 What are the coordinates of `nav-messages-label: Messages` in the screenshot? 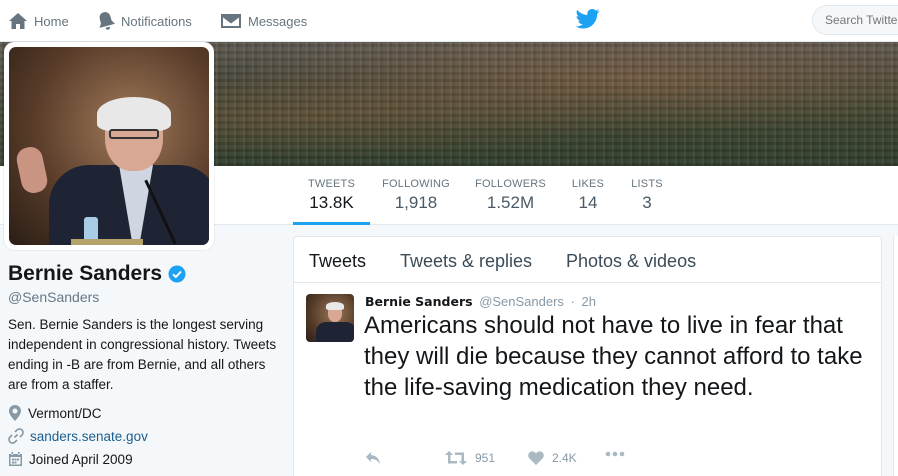 It's located at (278, 21).